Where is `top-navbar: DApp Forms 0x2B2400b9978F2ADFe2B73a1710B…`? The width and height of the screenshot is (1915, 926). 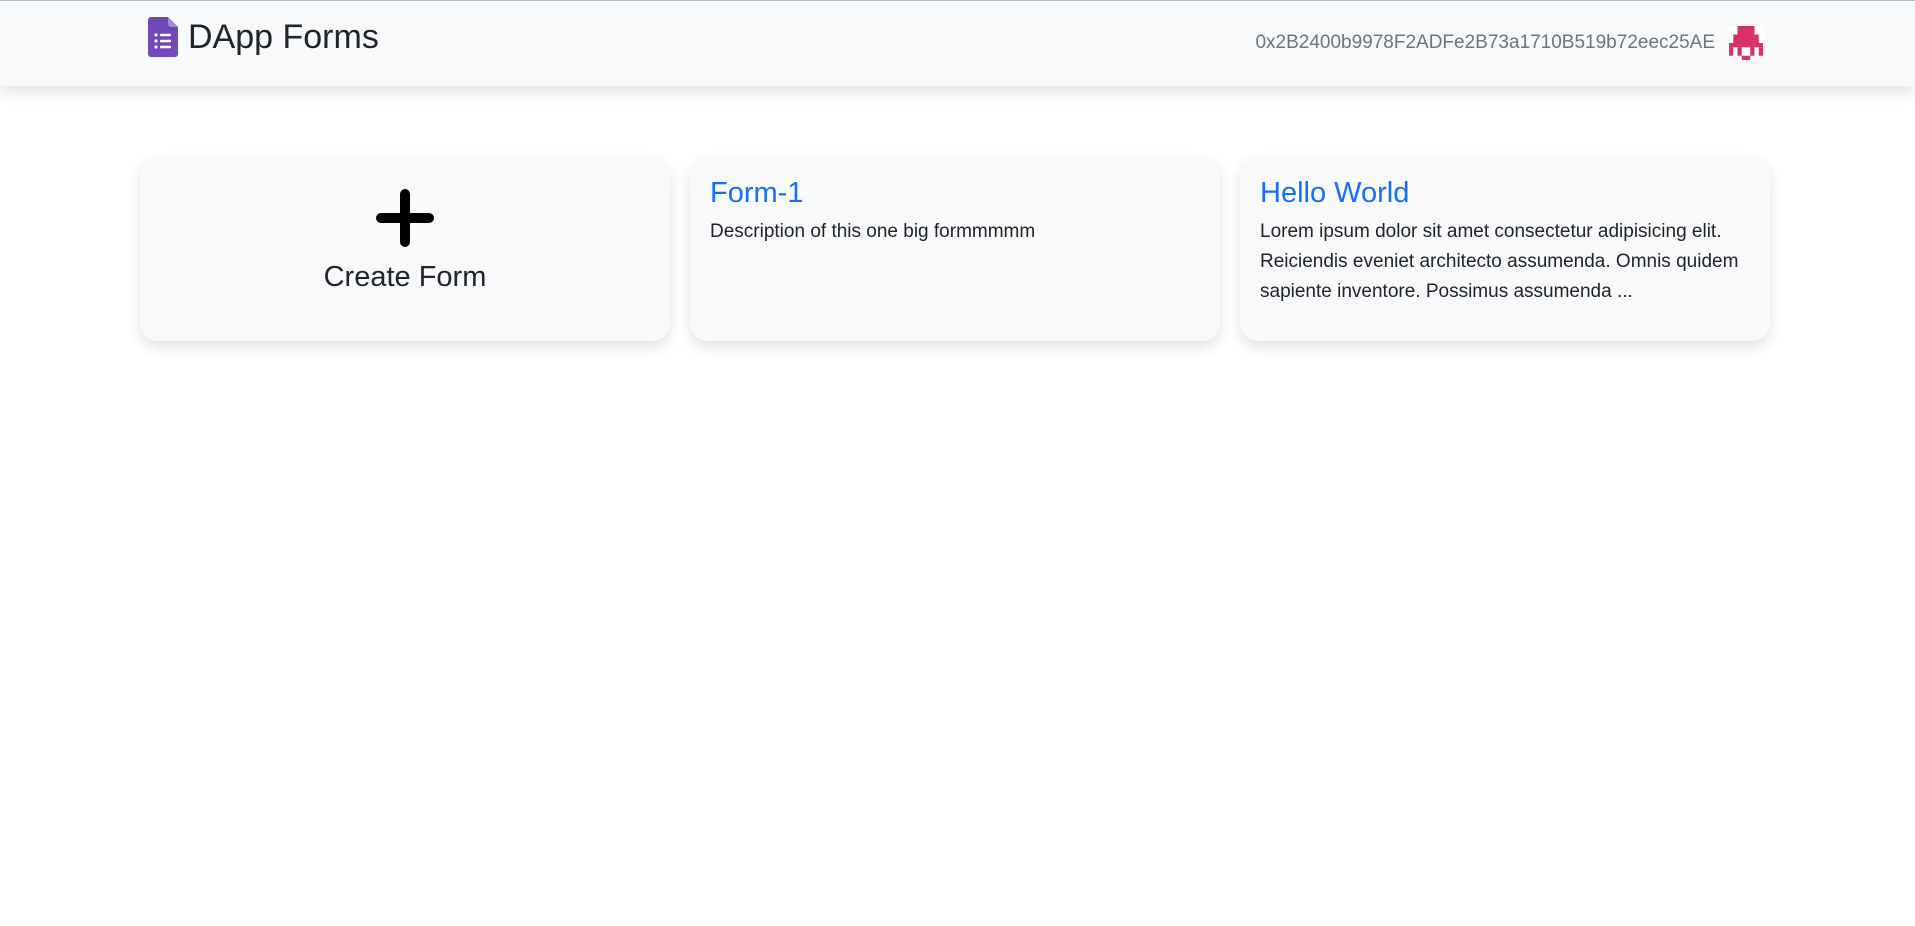 top-navbar: DApp Forms 0x2B2400b9978F2ADFe2B73a1710B… is located at coordinates (957, 43).